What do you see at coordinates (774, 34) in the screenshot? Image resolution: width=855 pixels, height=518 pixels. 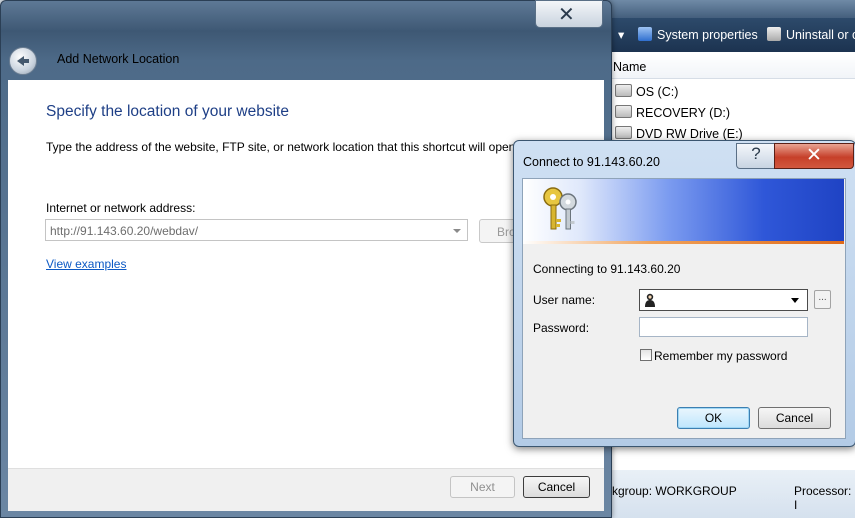 I see `uninstall-icon` at bounding box center [774, 34].